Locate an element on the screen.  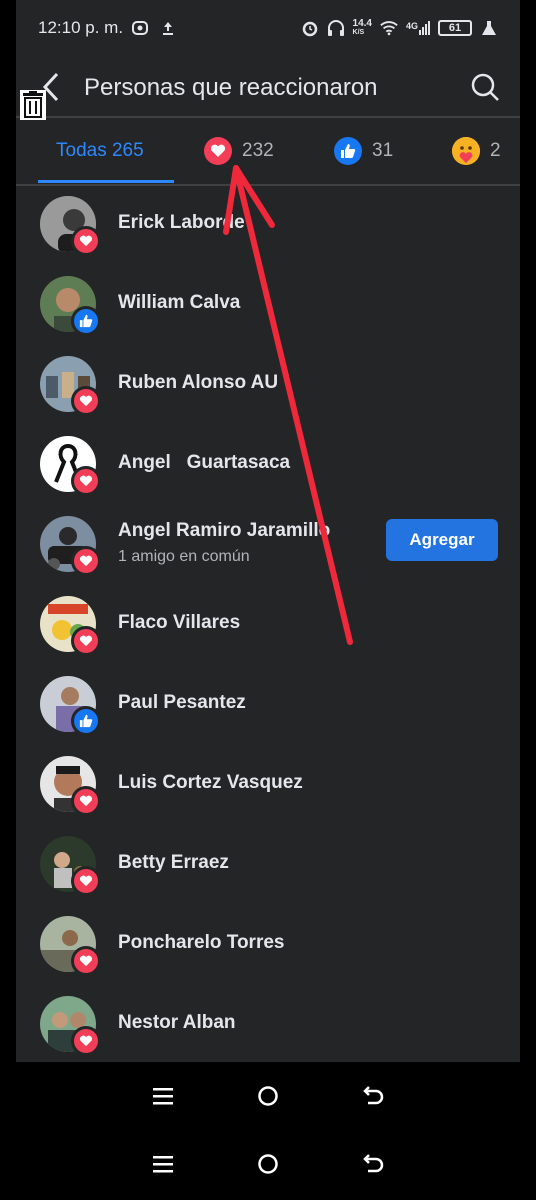
flask-icon is located at coordinates (489, 28).